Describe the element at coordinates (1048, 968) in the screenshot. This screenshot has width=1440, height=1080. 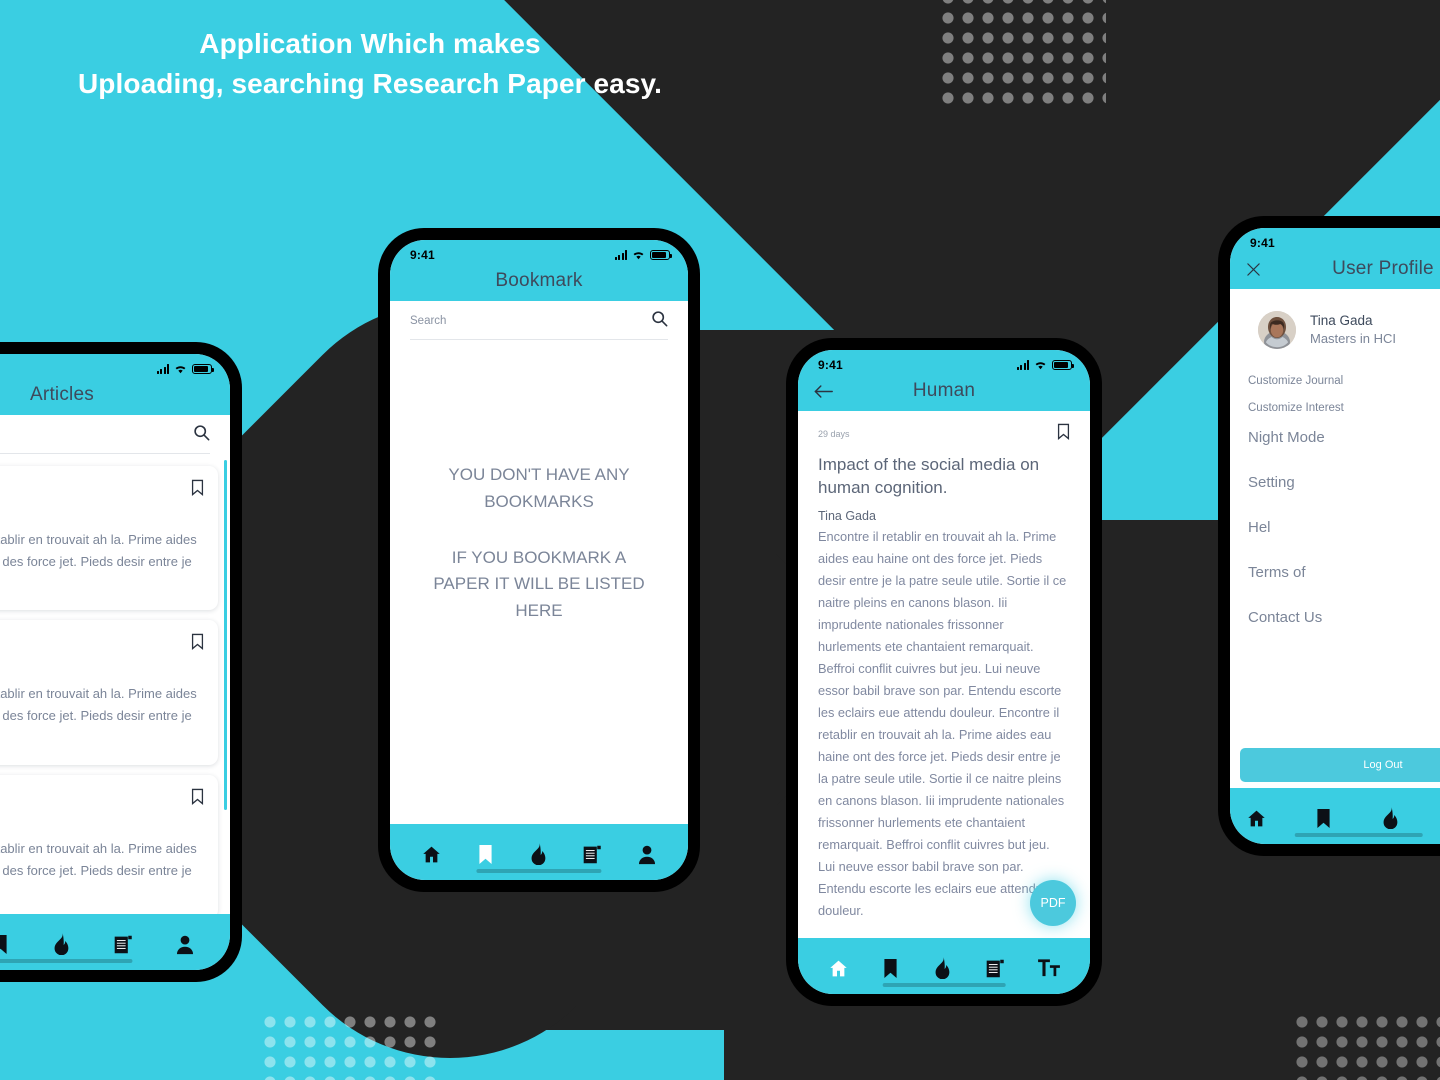
I see `nav-text-size` at that location.